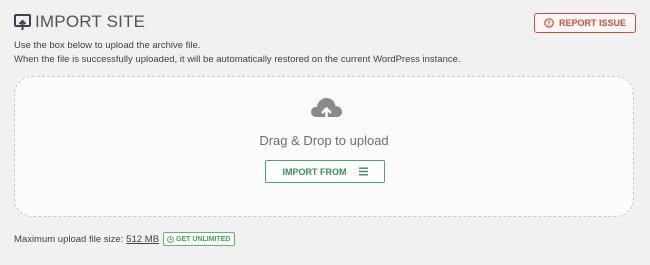  I want to click on cloud-upload-icon, so click(326, 109).